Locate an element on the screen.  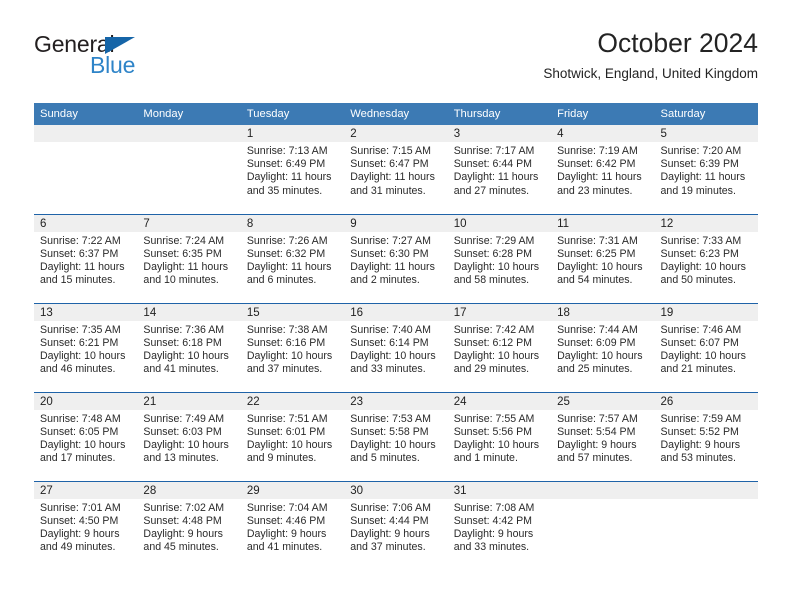
sunrise-time: Sunrise: 7:22 AM is located at coordinates (80, 240).